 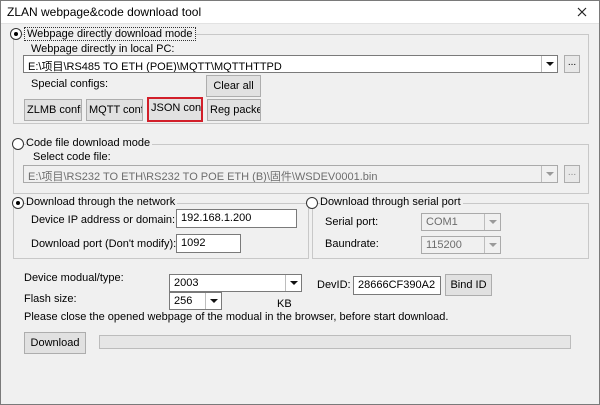 What do you see at coordinates (103, 49) in the screenshot?
I see `local-pc-label: Webpage directly in local PC:` at bounding box center [103, 49].